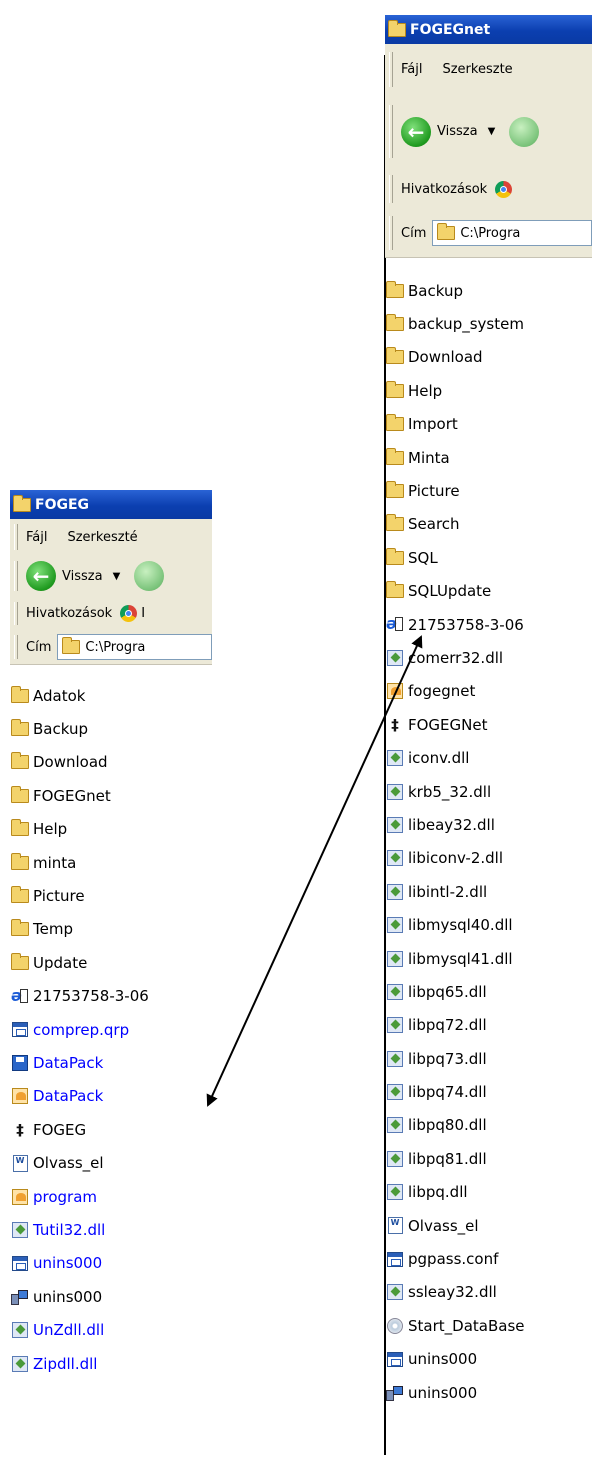 The width and height of the screenshot is (592, 1461). I want to click on connector-arrow, so click(314, 871).